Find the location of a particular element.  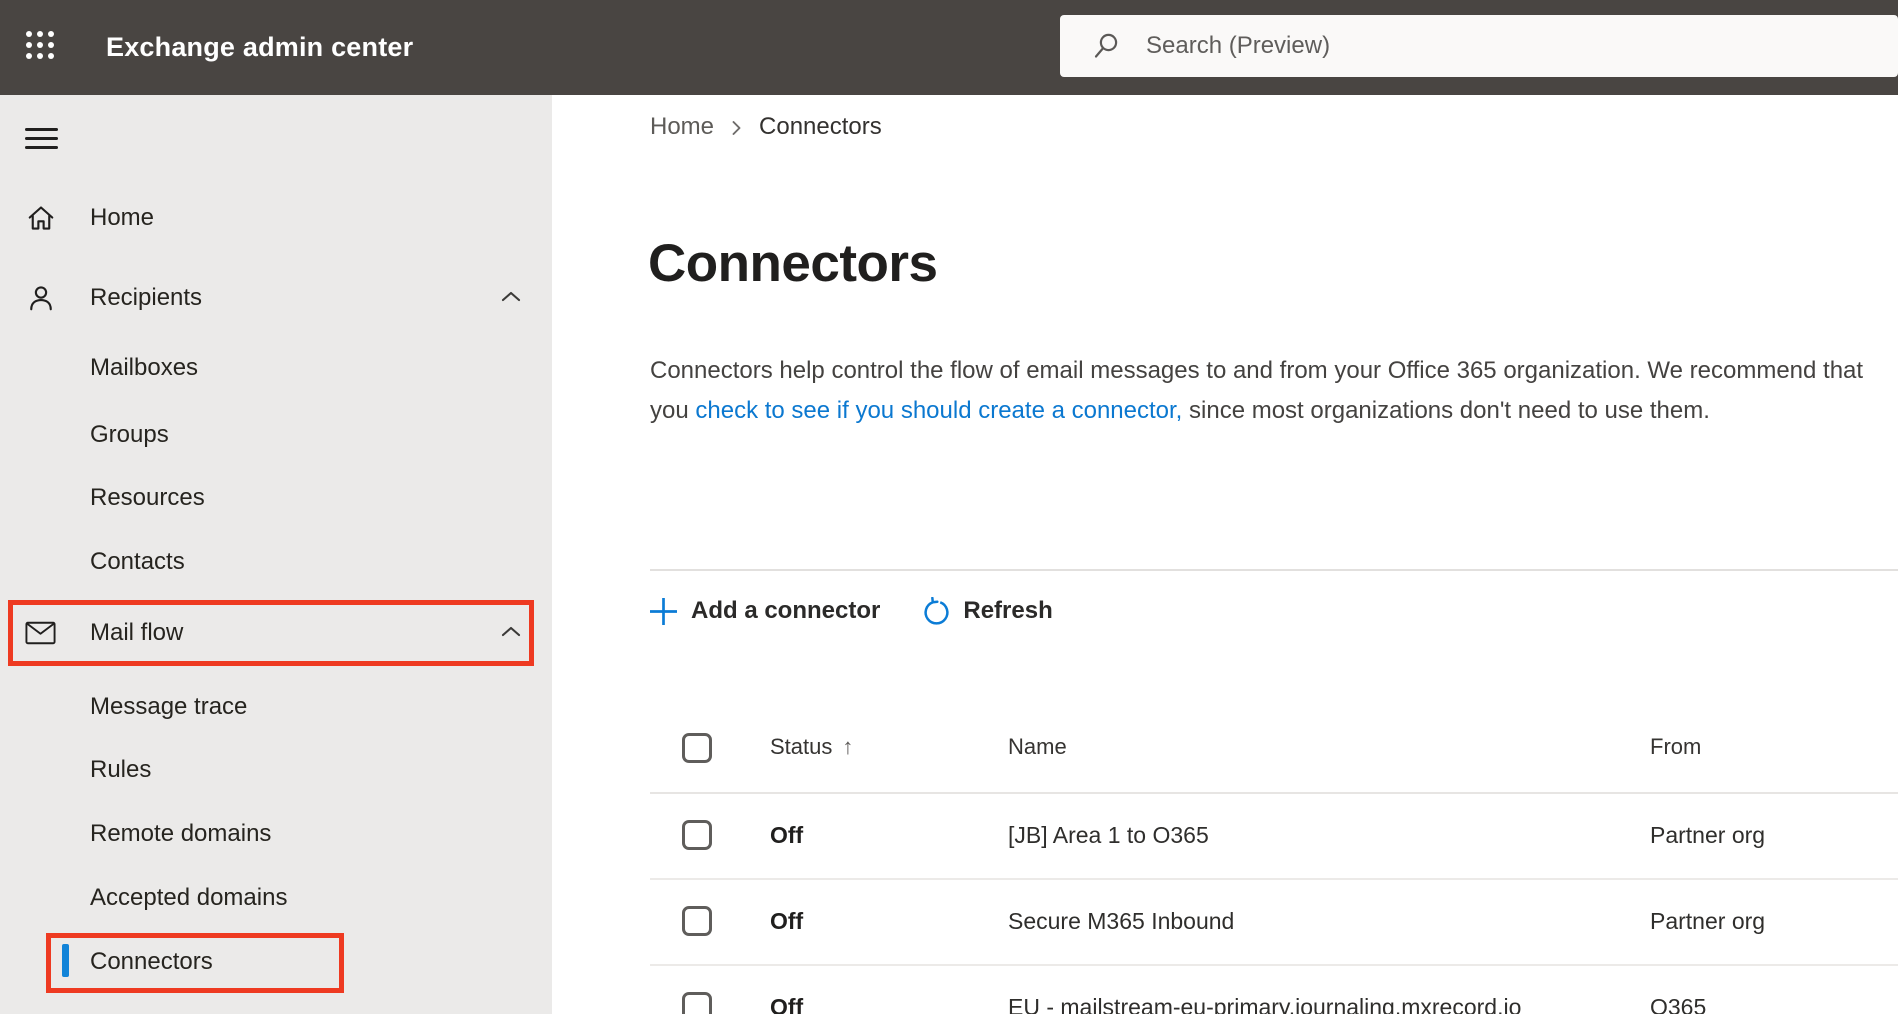

refresh-button: Refresh is located at coordinates (987, 611).